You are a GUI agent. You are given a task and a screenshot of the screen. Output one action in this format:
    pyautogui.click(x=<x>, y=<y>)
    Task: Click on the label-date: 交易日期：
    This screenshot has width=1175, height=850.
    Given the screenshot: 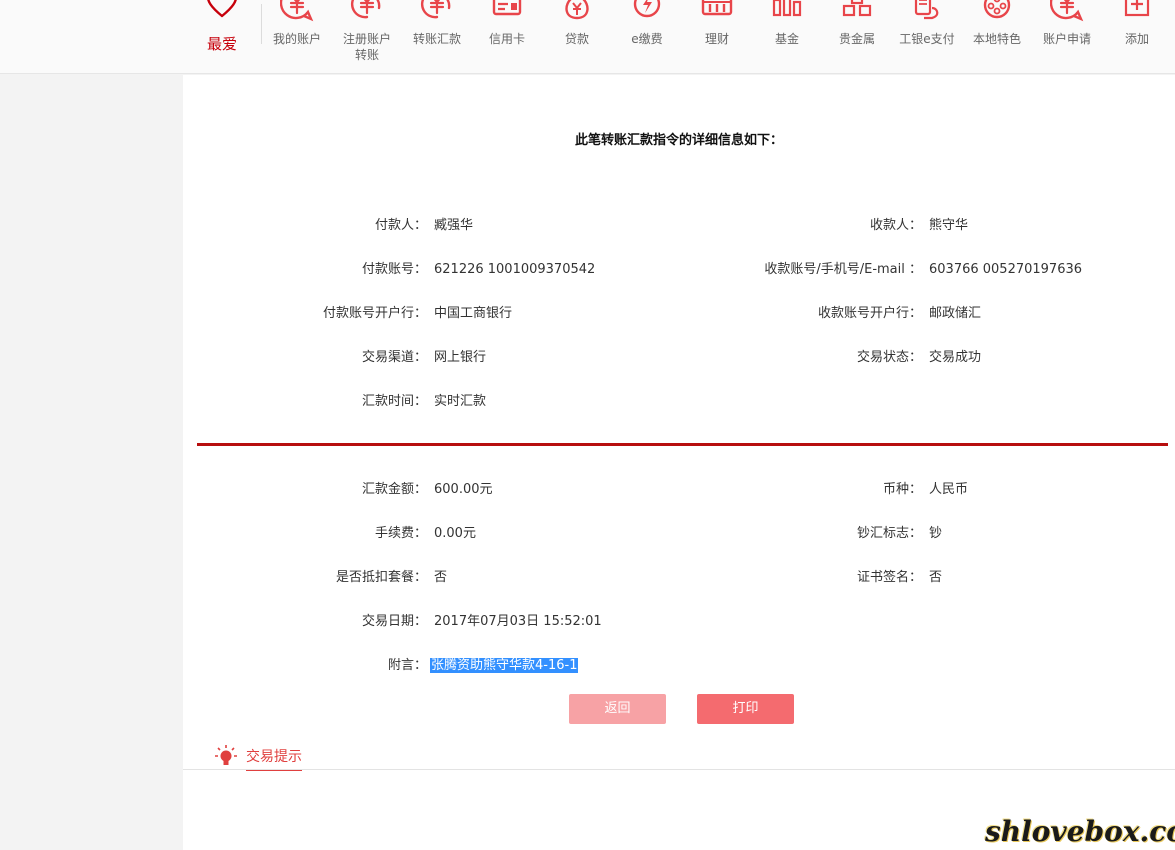 What is the action you would take?
    pyautogui.click(x=394, y=621)
    